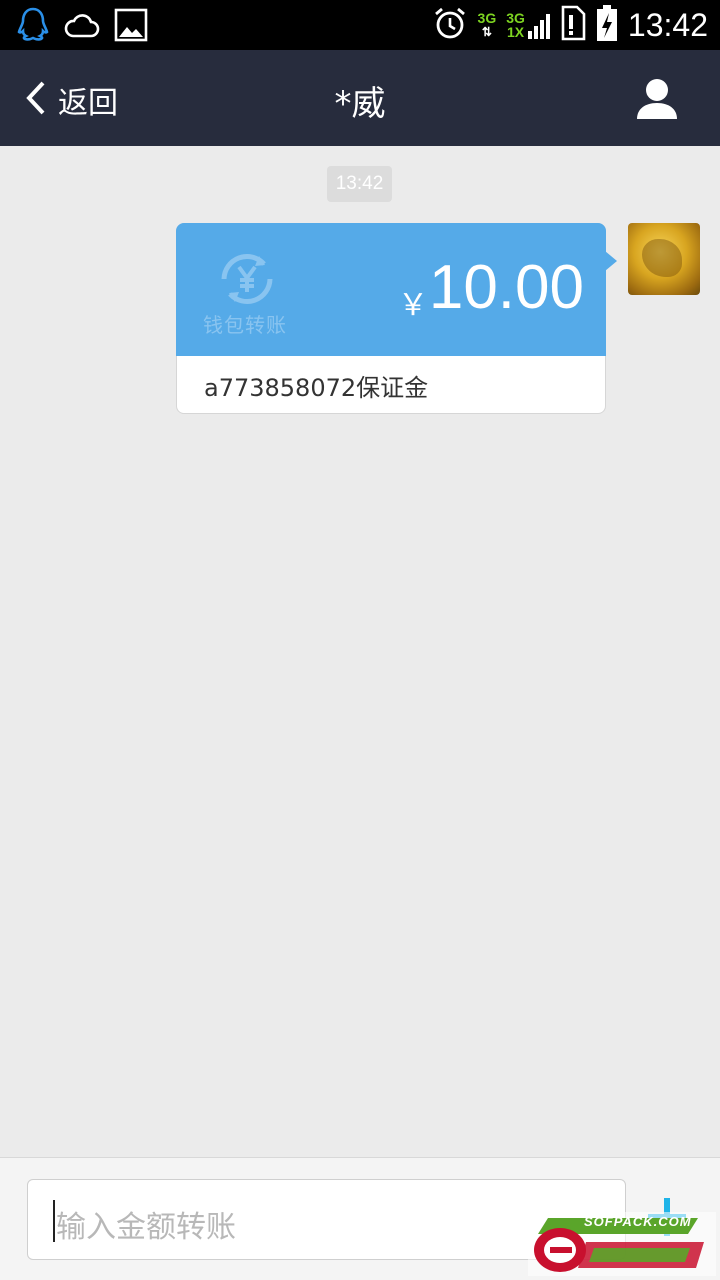 Image resolution: width=720 pixels, height=1280 pixels. I want to click on status-bar: 3G ⇅ 3G 1X 13:42, so click(360, 25).